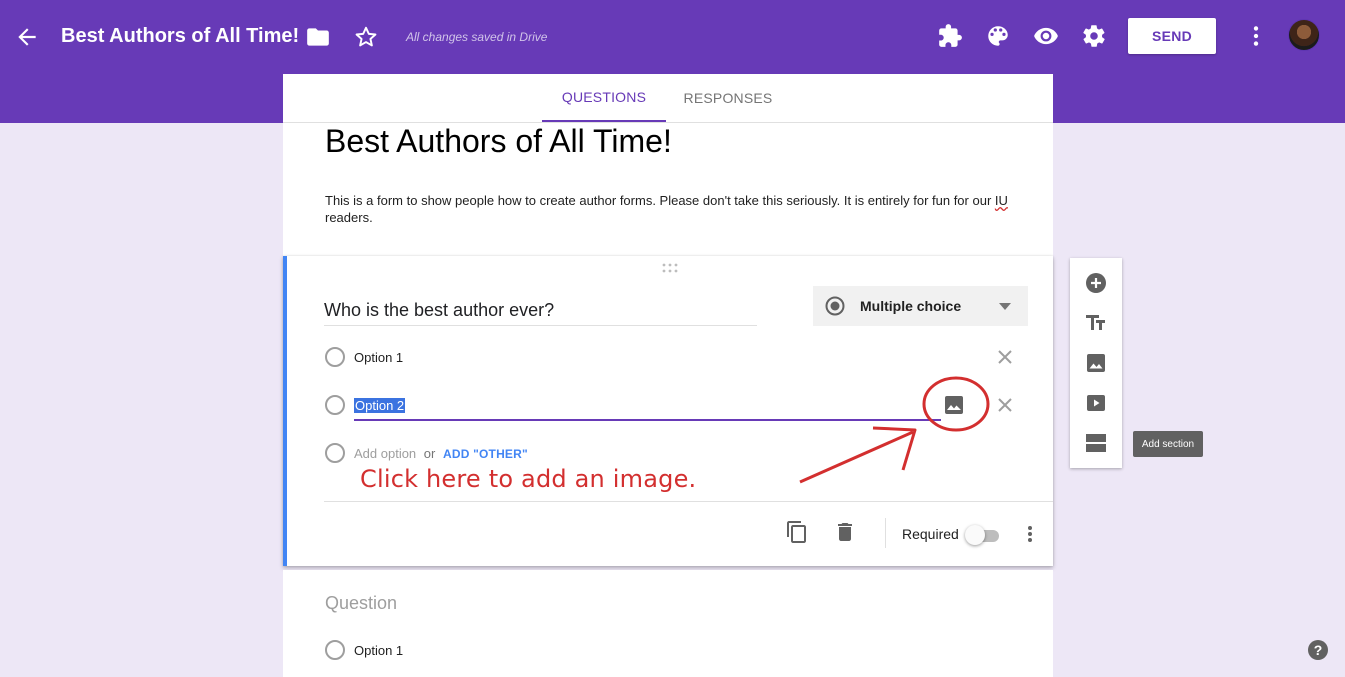 The width and height of the screenshot is (1345, 677). I want to click on folder-icon, so click(318, 37).